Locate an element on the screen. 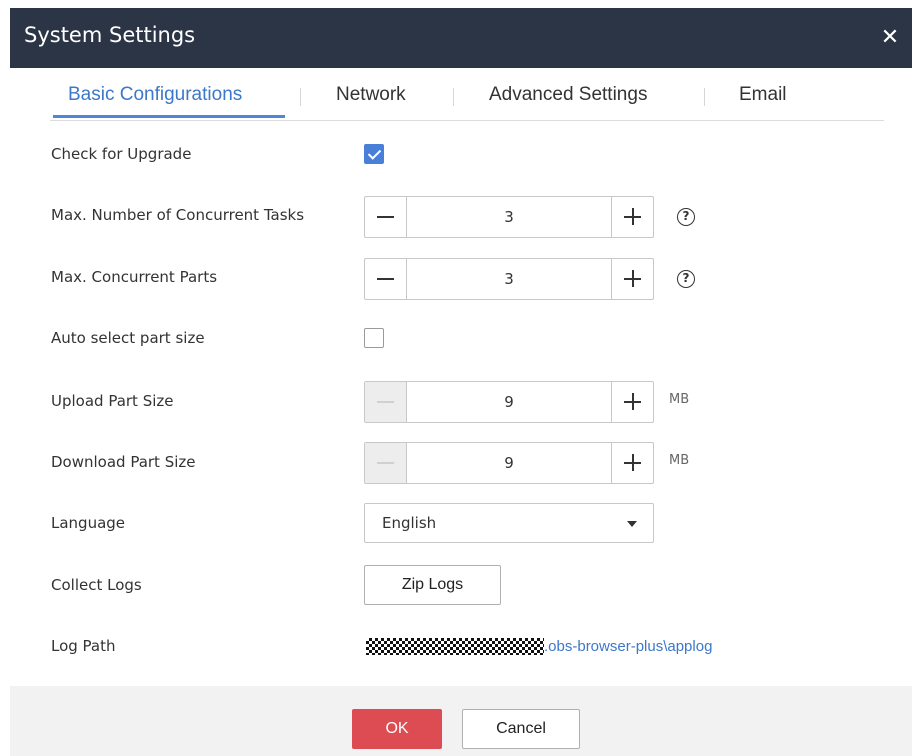 The width and height of the screenshot is (912, 756). active-tab-indicator is located at coordinates (169, 116).